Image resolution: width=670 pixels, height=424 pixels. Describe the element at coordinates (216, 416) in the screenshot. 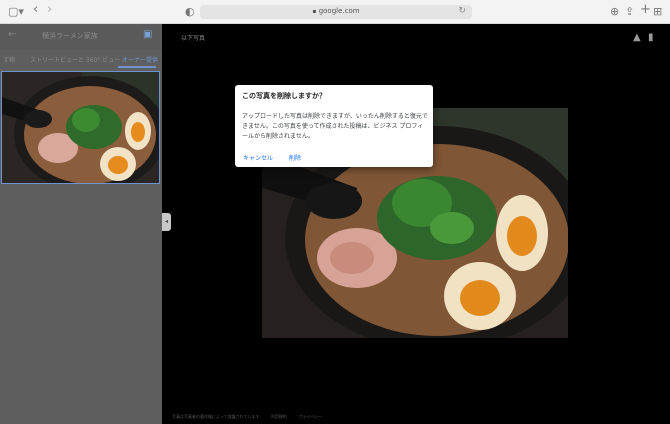

I see `copyright-notice: 写真は写真者の著作権によって保護されています` at that location.